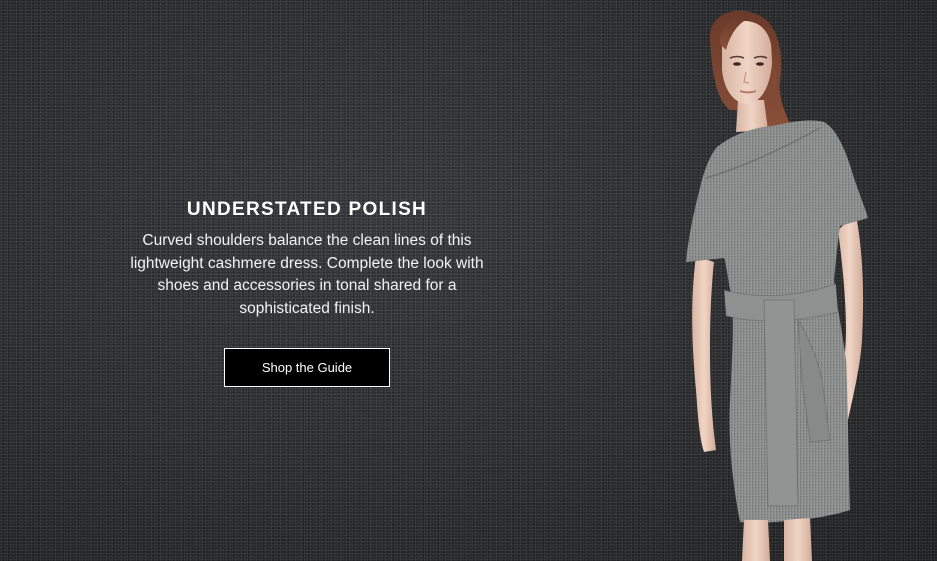 This screenshot has width=937, height=561. Describe the element at coordinates (307, 209) in the screenshot. I see `hero-headline: UNDERSTATED POLISH` at that location.